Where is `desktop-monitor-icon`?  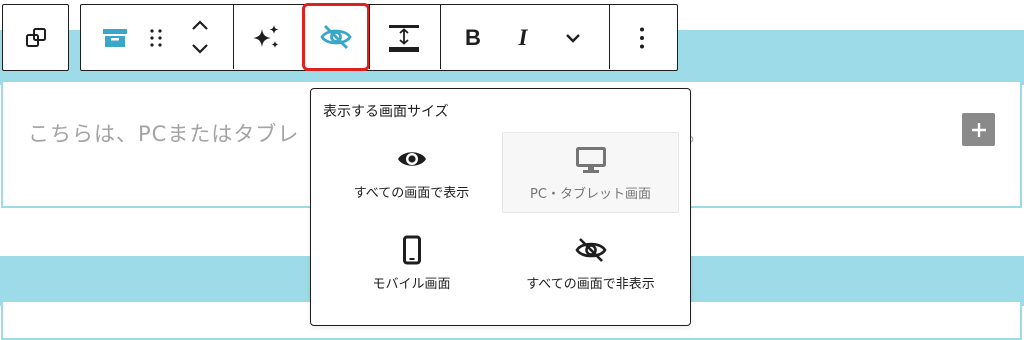
desktop-monitor-icon is located at coordinates (590, 160).